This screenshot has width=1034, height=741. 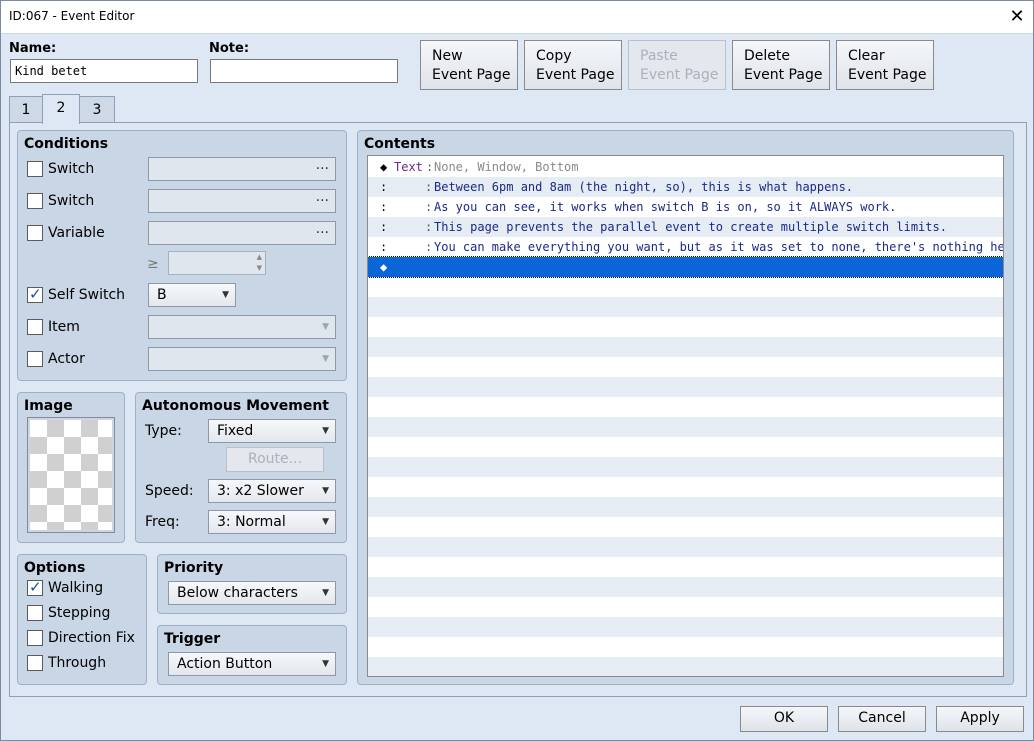 I want to click on name-input: Kind betet, so click(x=104, y=71).